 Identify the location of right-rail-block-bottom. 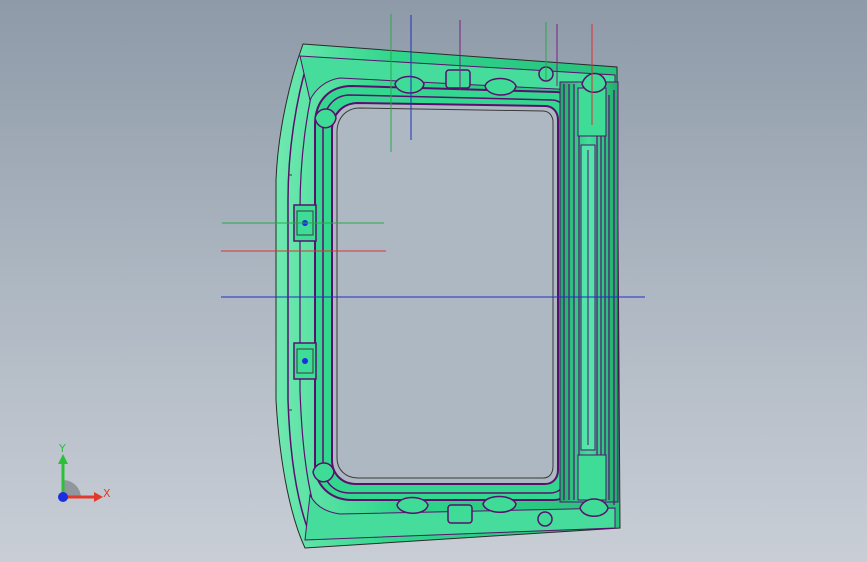
(592, 477).